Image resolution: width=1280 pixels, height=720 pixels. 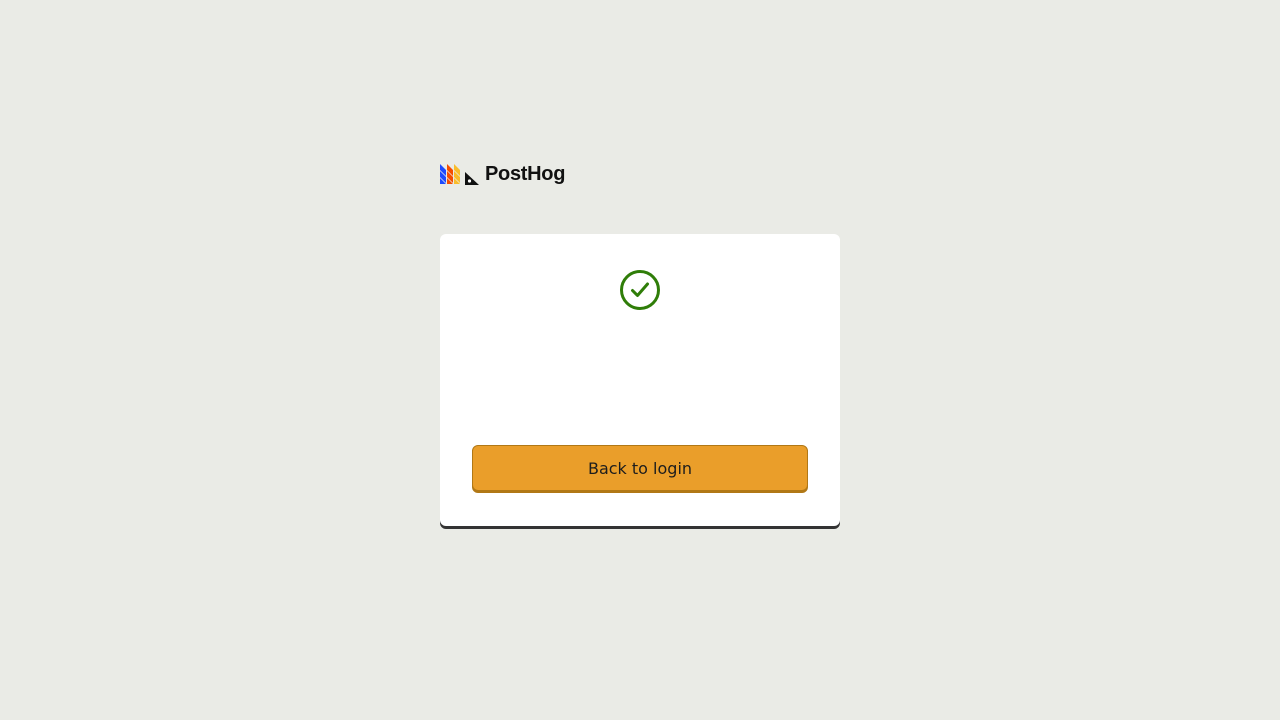 I want to click on brand-header: PostHog, so click(x=640, y=174).